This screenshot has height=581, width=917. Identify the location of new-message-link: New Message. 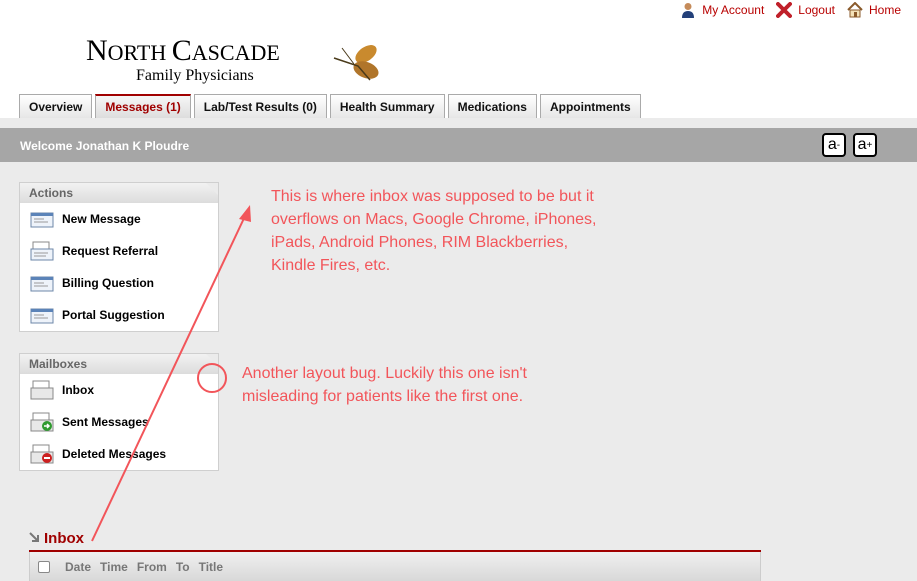
(119, 219).